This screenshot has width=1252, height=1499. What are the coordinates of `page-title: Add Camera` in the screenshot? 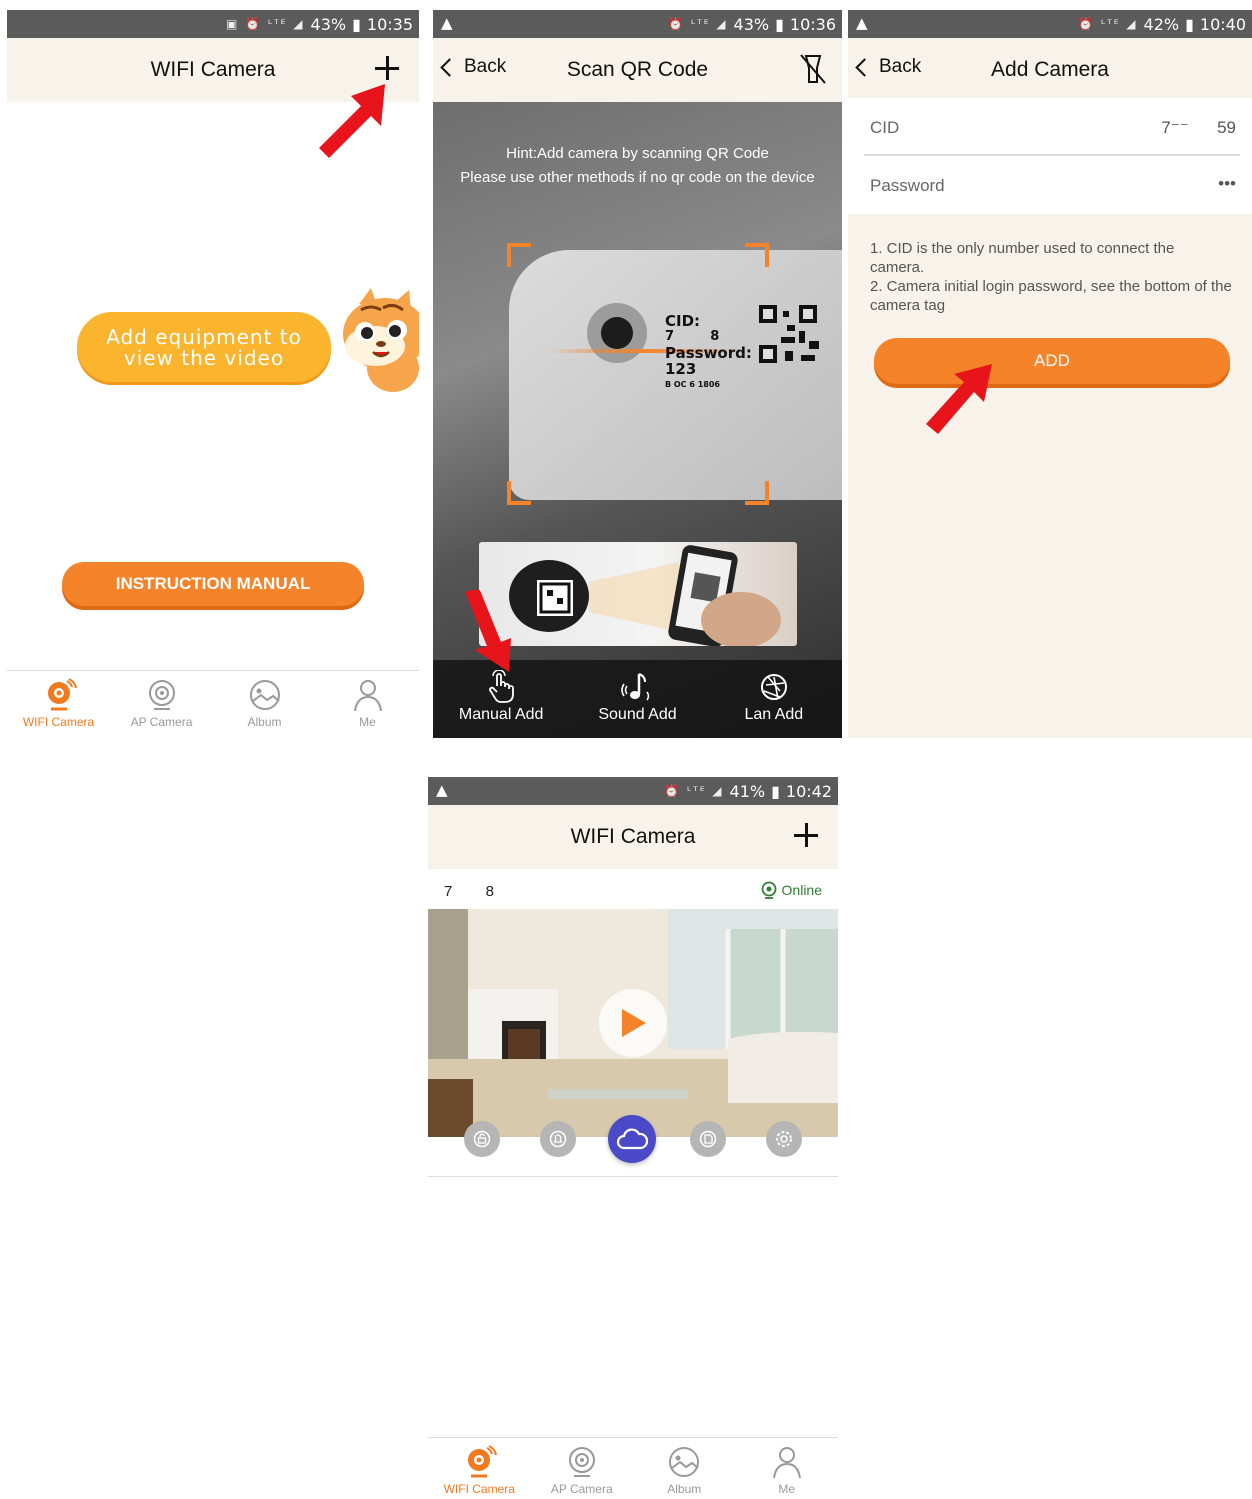 It's located at (1050, 69).